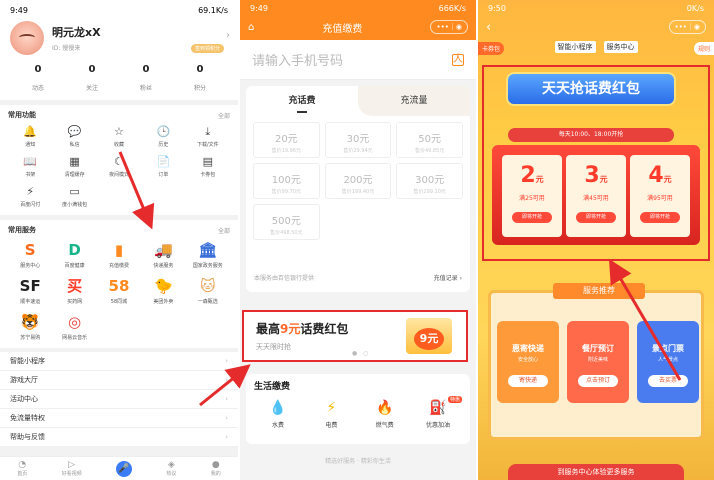 The height and width of the screenshot is (480, 714). I want to click on function-item: 💬 私信, so click(74, 136).